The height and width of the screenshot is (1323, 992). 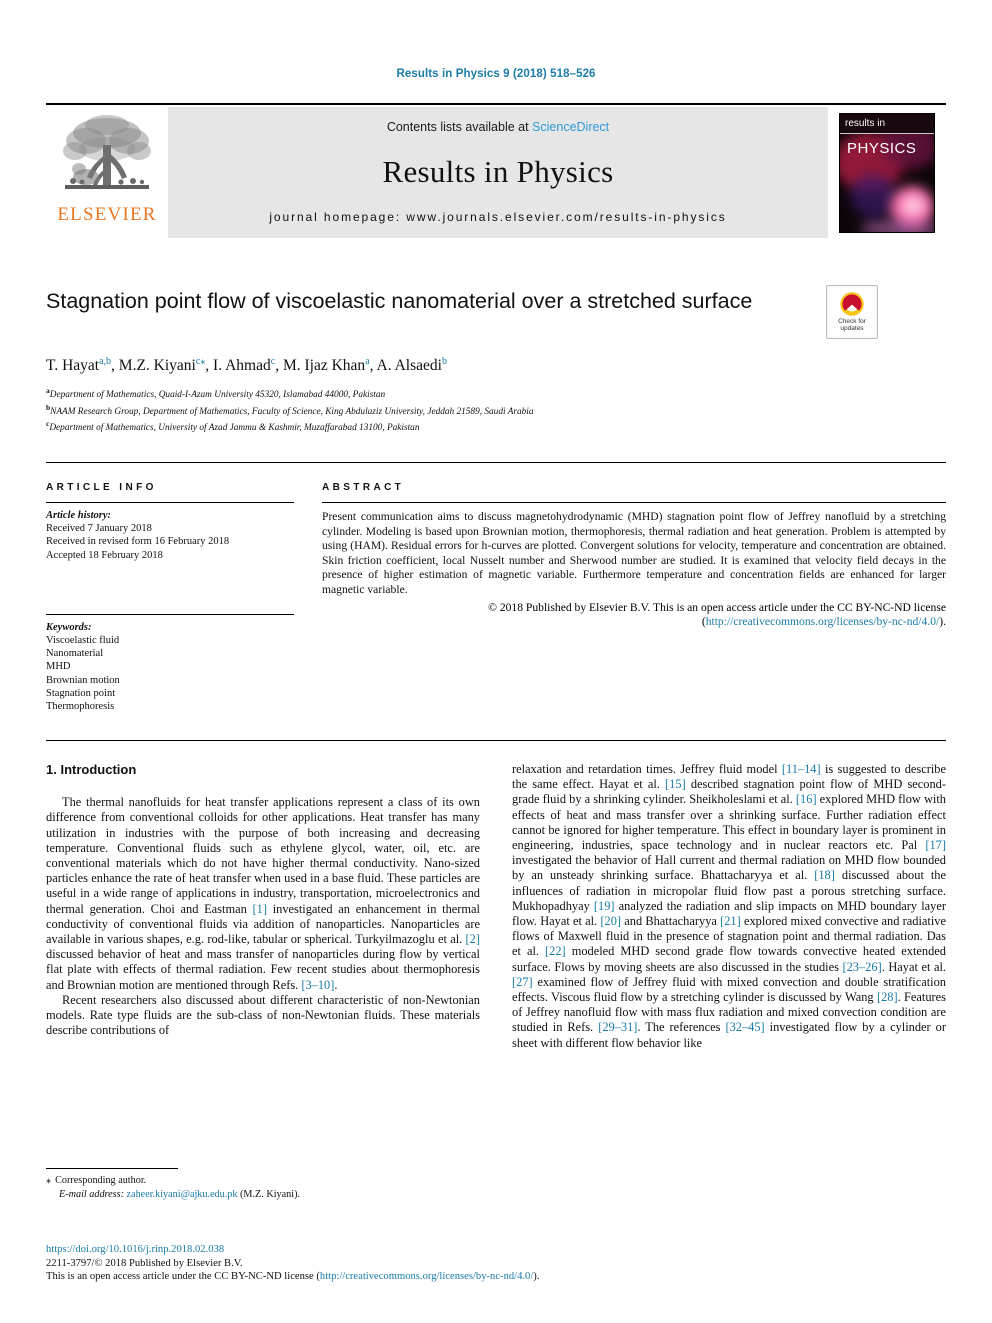 I want to click on citation-ref: [27], so click(x=522, y=982).